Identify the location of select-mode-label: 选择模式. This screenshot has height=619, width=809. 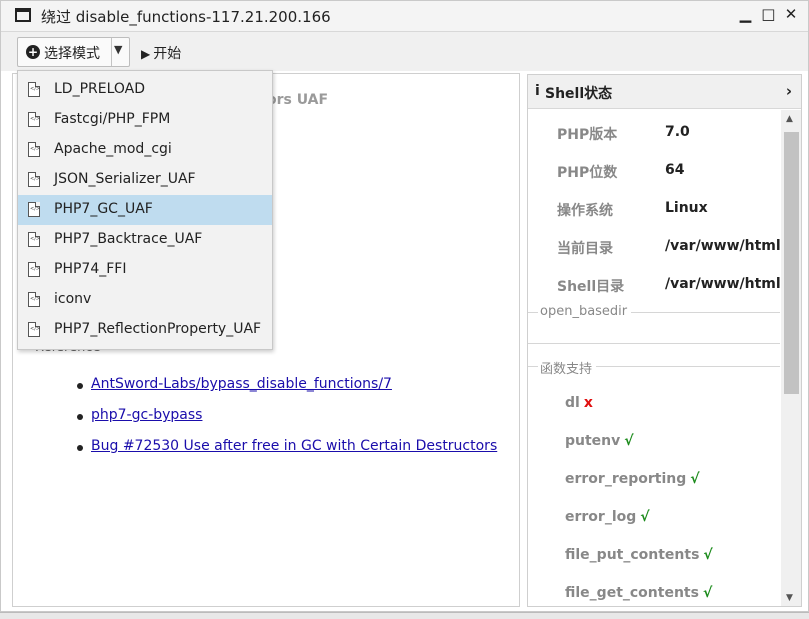
(72, 54).